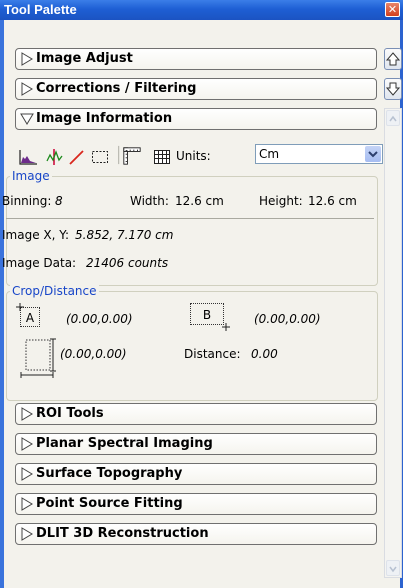 This screenshot has height=588, width=403. I want to click on ruler-icon, so click(132, 156).